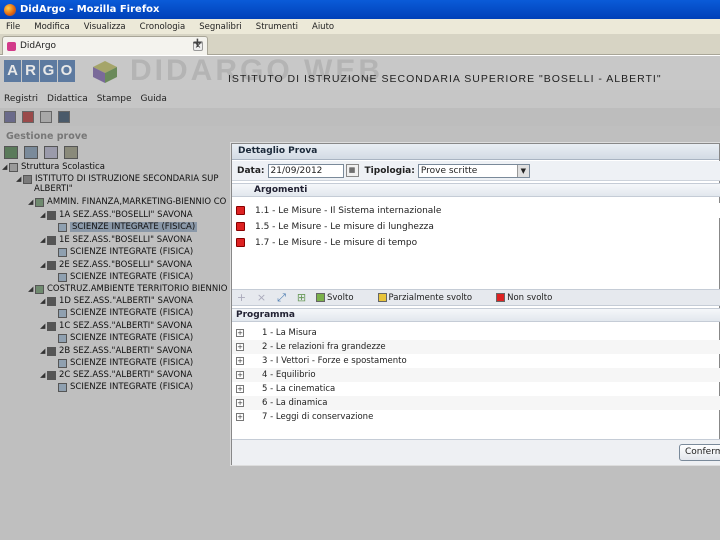  Describe the element at coordinates (261, 297) in the screenshot. I see `delete-icon: ×` at that location.